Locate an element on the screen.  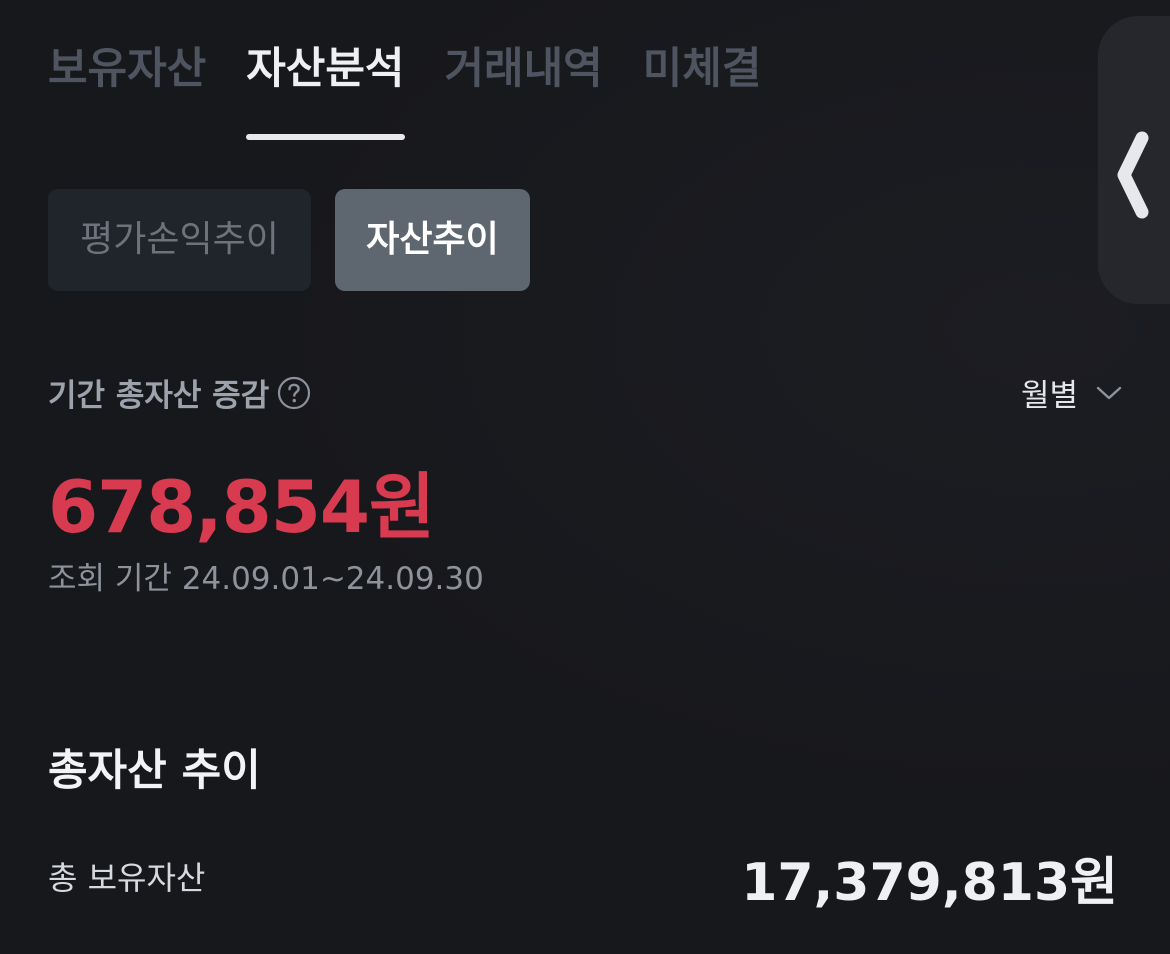
period-change-label-text: 기간 총자산 증감 is located at coordinates (159, 396).